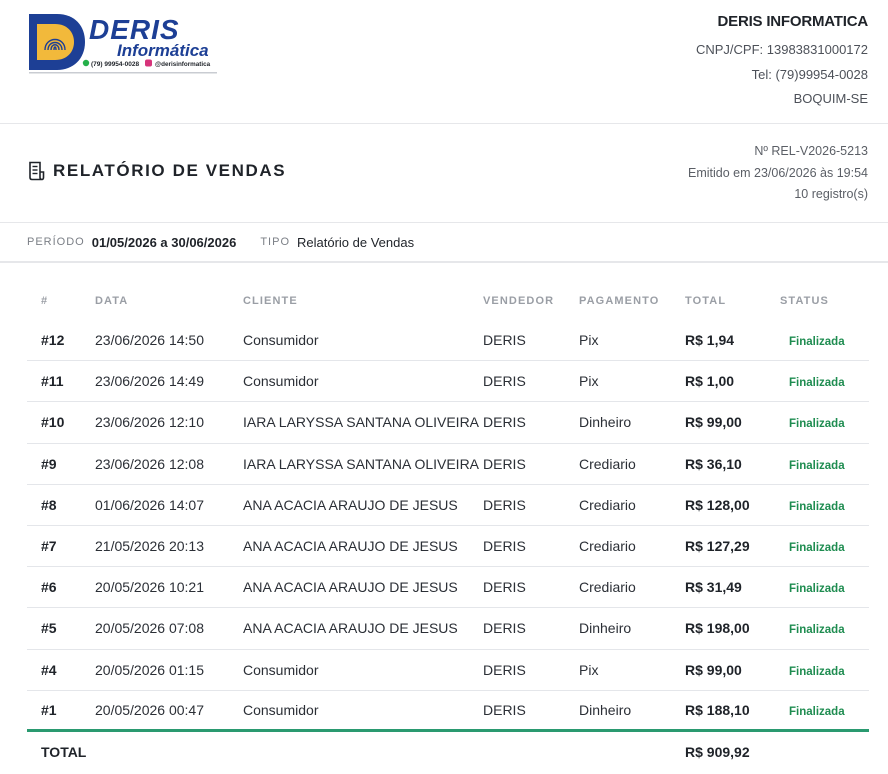  What do you see at coordinates (49, 669) in the screenshot?
I see `cell-id: #4` at bounding box center [49, 669].